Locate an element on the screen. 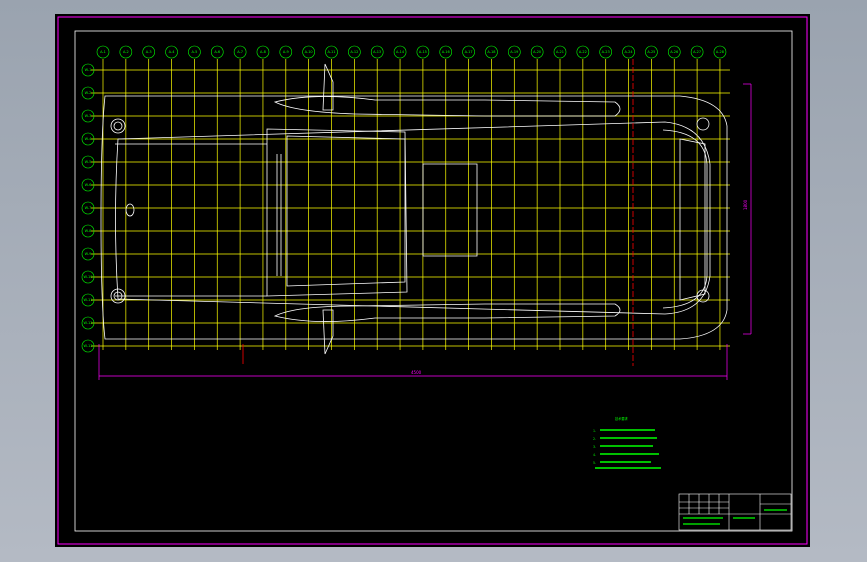 This screenshot has height=562, width=867. column-bubble-label: A-13 is located at coordinates (377, 52).